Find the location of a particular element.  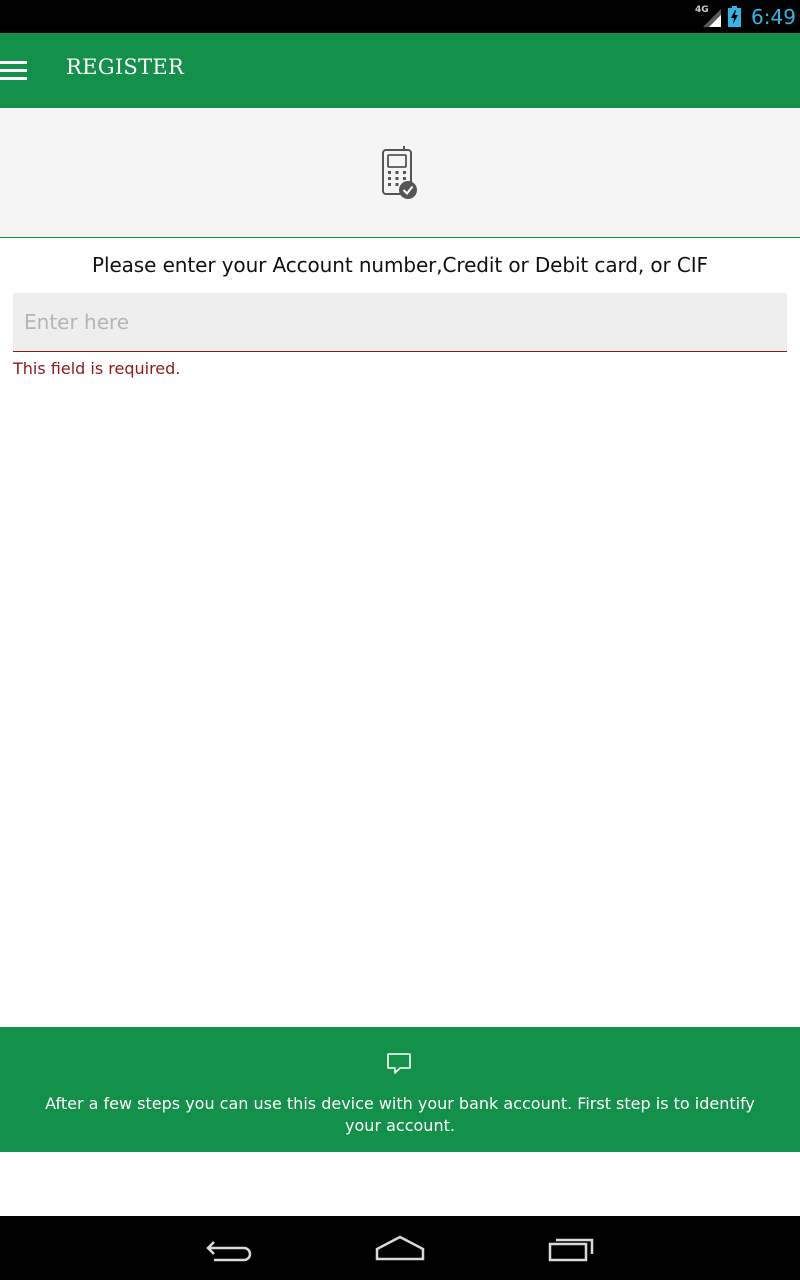

status-bar: 4G 6:49 is located at coordinates (400, 16).